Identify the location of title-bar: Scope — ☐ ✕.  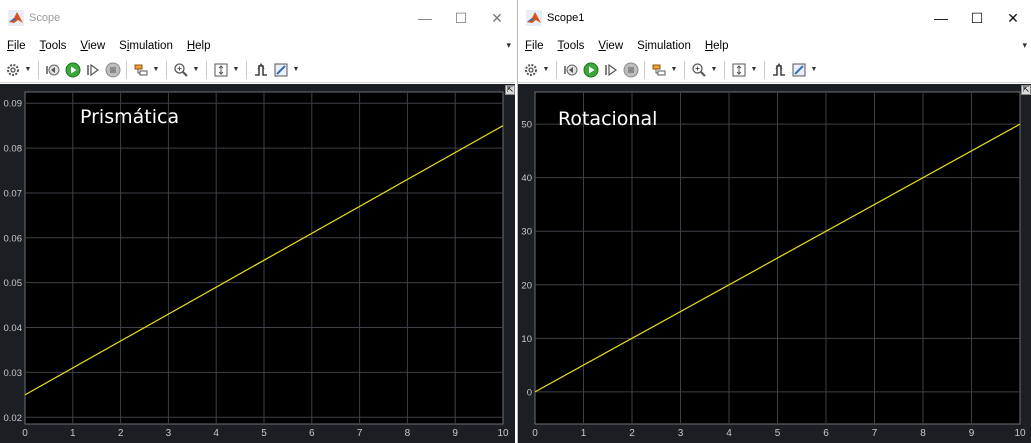
(257, 18).